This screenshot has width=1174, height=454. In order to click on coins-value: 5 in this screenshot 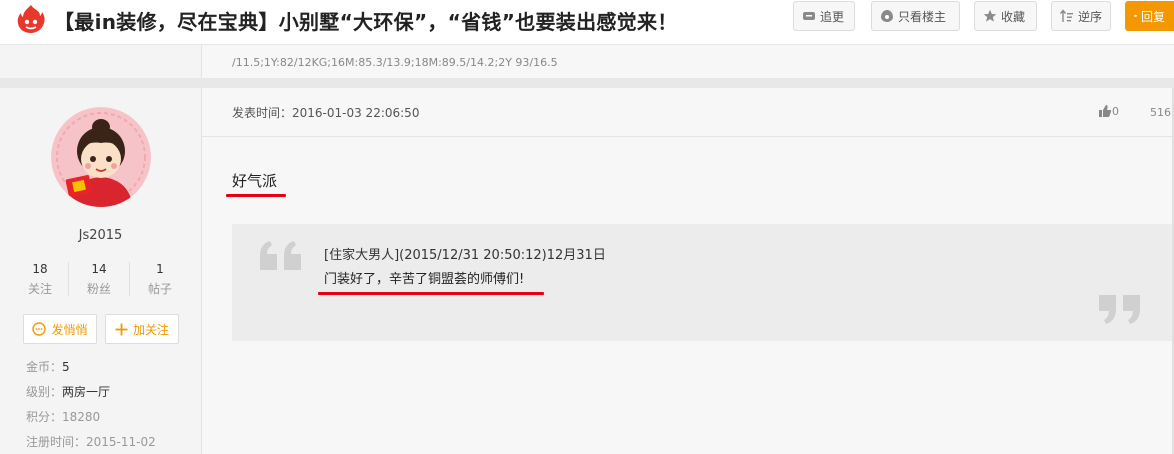, I will do `click(66, 367)`.